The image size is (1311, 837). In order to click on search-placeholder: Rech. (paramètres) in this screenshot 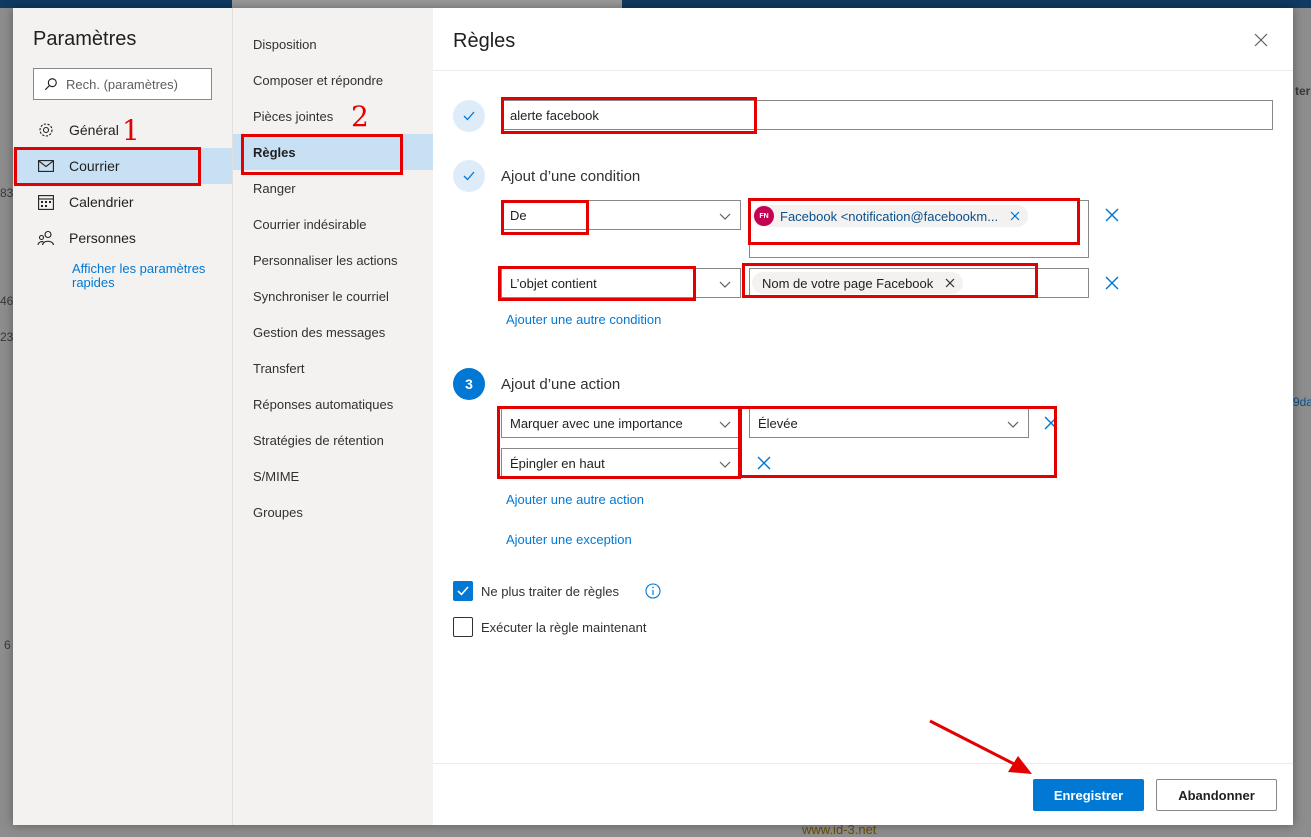, I will do `click(122, 84)`.